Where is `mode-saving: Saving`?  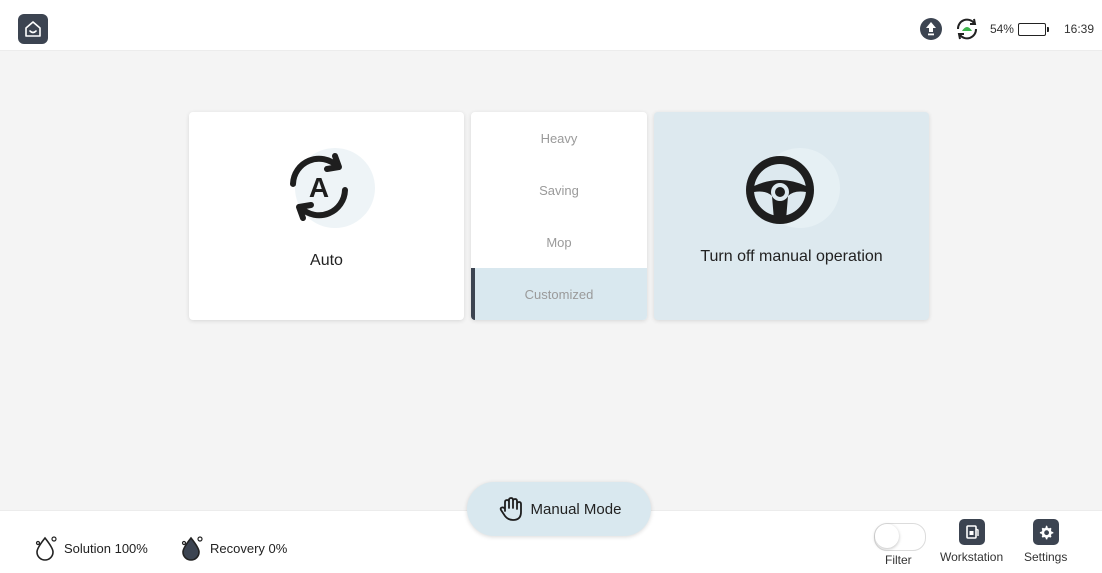 mode-saving: Saving is located at coordinates (559, 190).